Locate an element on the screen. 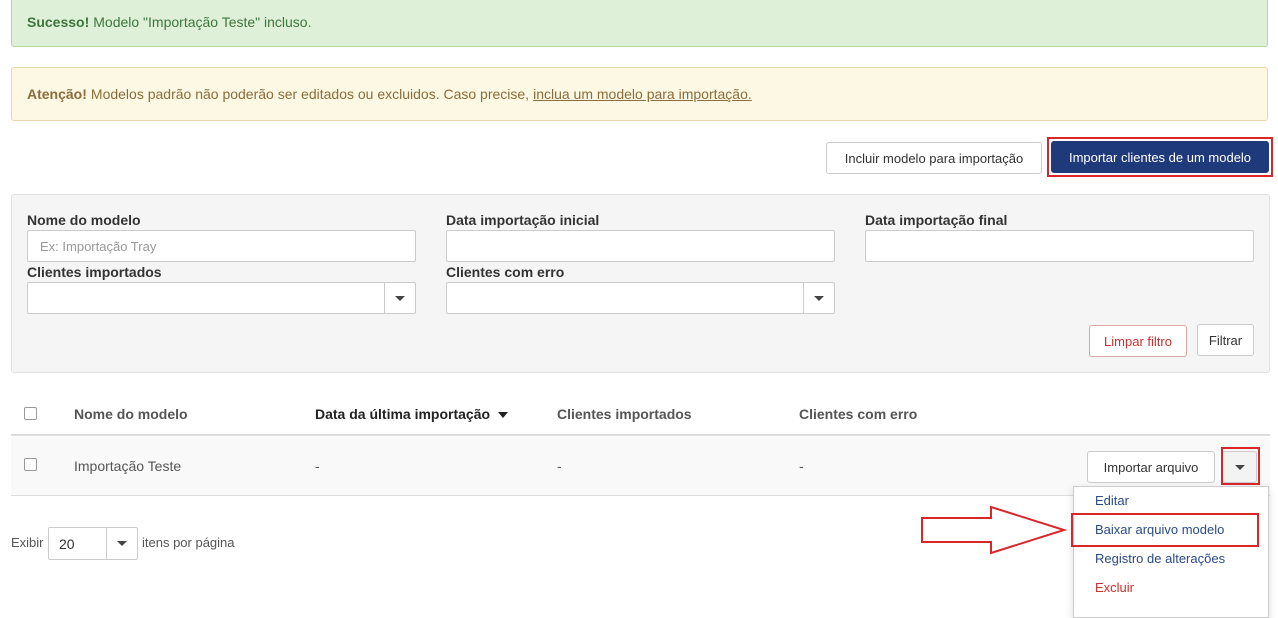  error-clients-label: Clientes com erro is located at coordinates (505, 272).